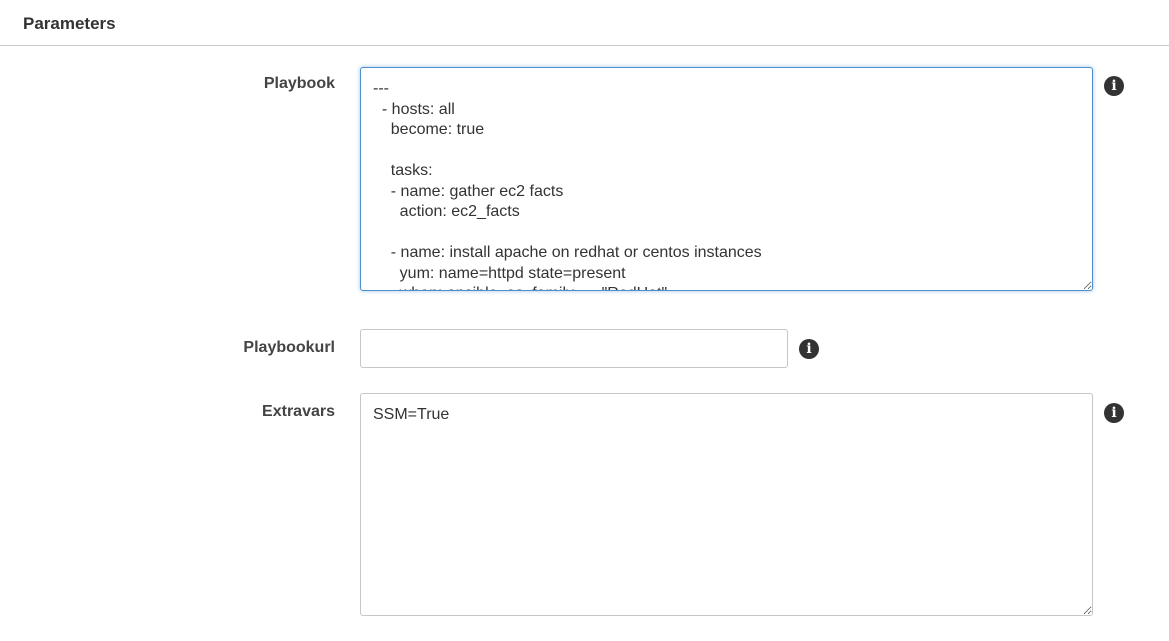 This screenshot has width=1169, height=641. Describe the element at coordinates (574, 348) in the screenshot. I see `playbookurl-input` at that location.